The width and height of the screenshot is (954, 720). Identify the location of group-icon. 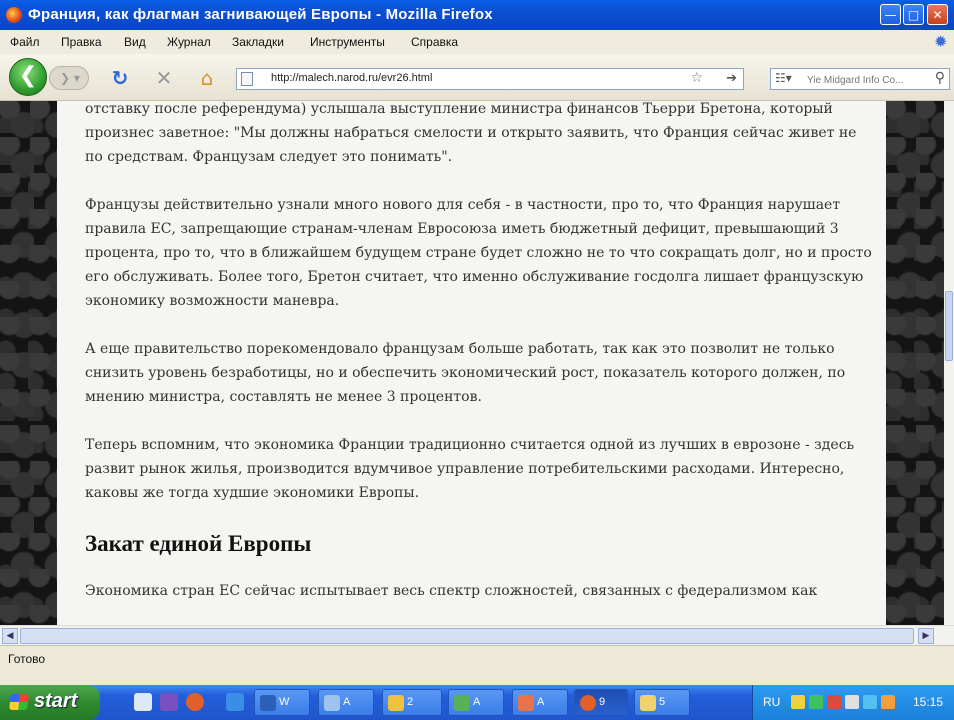
(396, 703).